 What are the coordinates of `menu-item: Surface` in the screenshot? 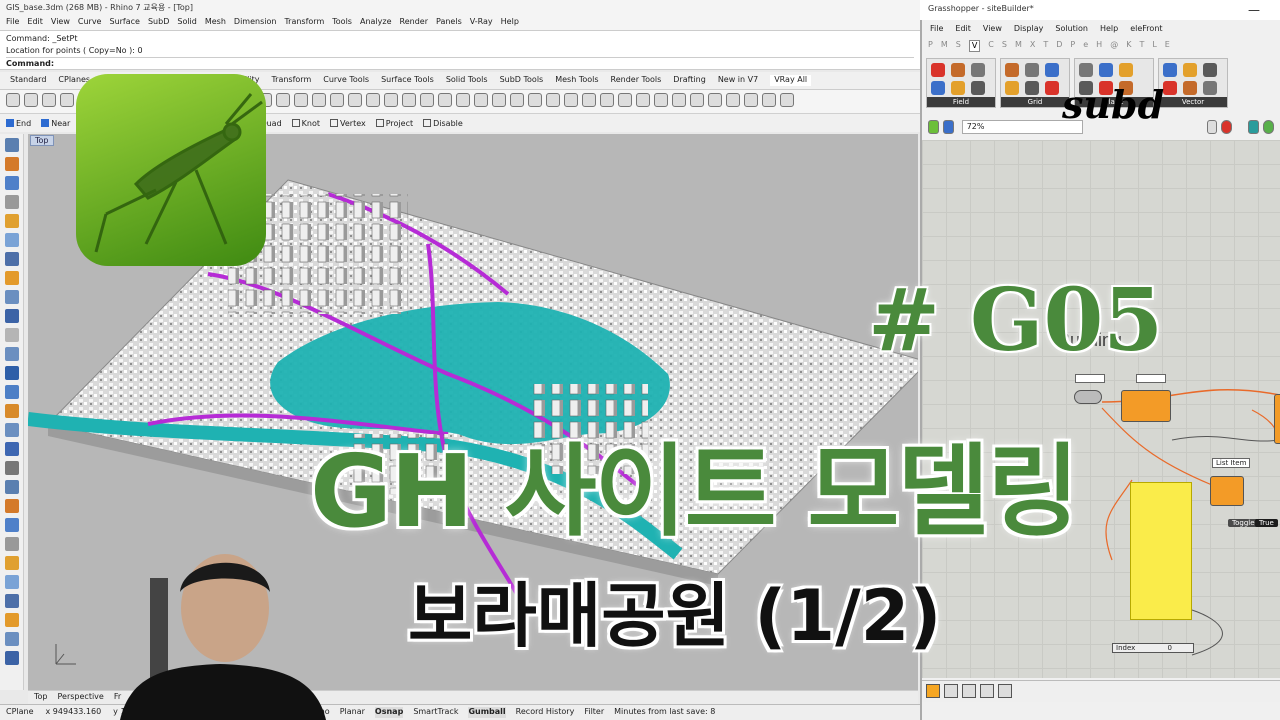 It's located at (124, 23).